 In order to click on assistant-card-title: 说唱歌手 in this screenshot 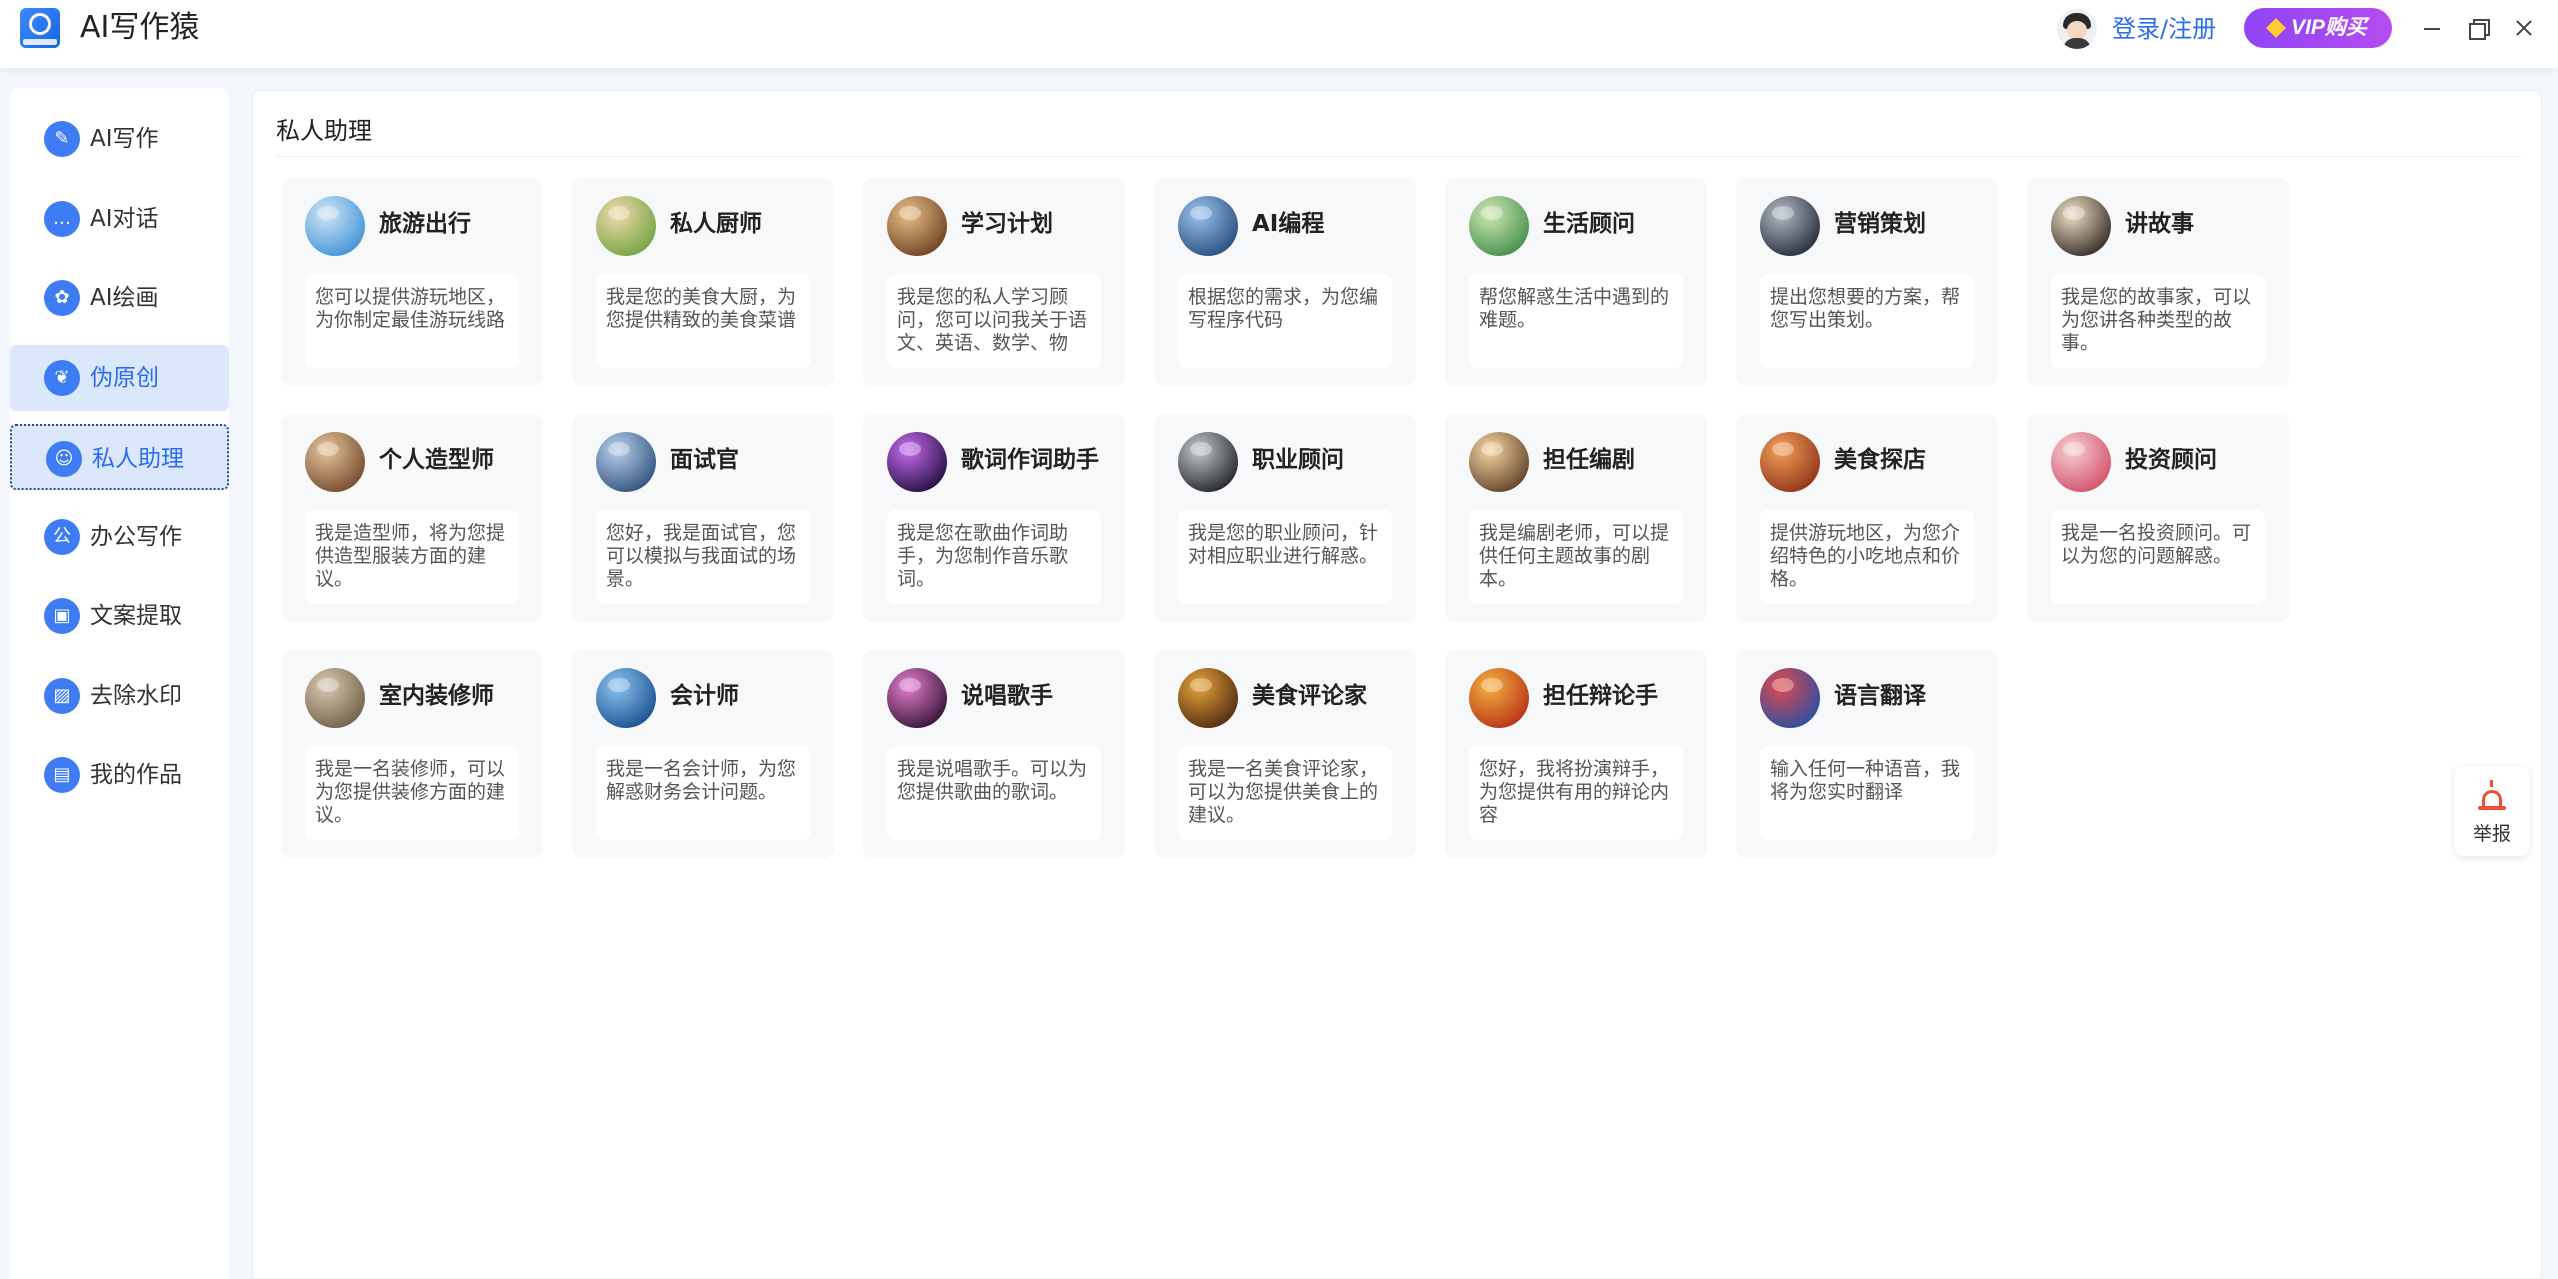, I will do `click(1007, 696)`.